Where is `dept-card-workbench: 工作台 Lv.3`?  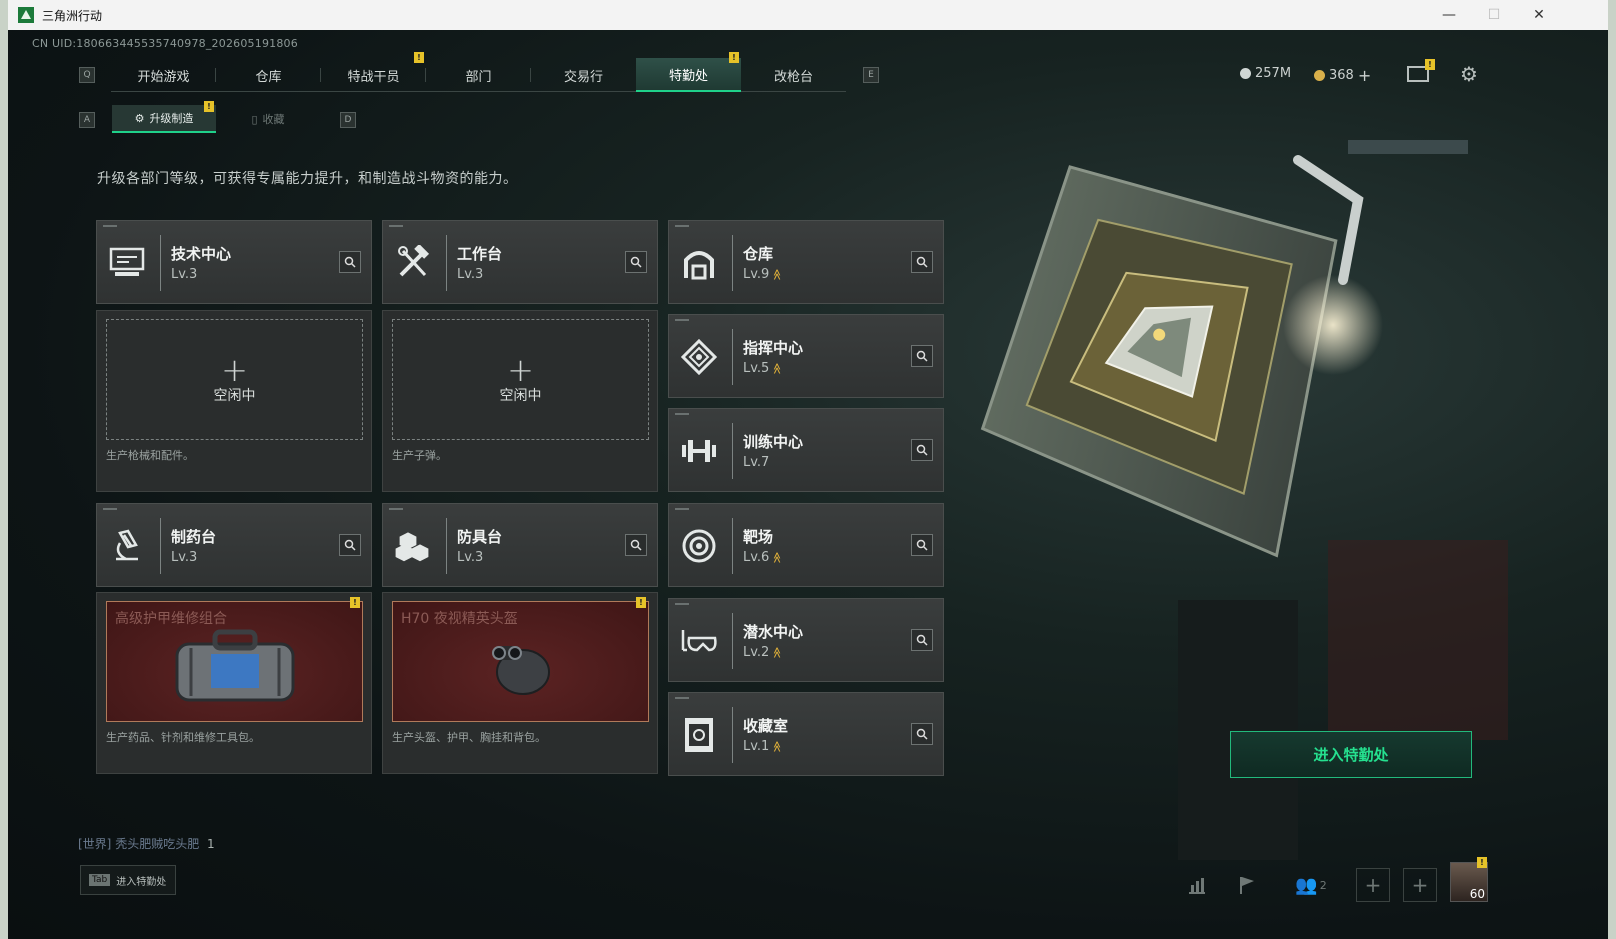
dept-card-workbench: 工作台 Lv.3 is located at coordinates (520, 262).